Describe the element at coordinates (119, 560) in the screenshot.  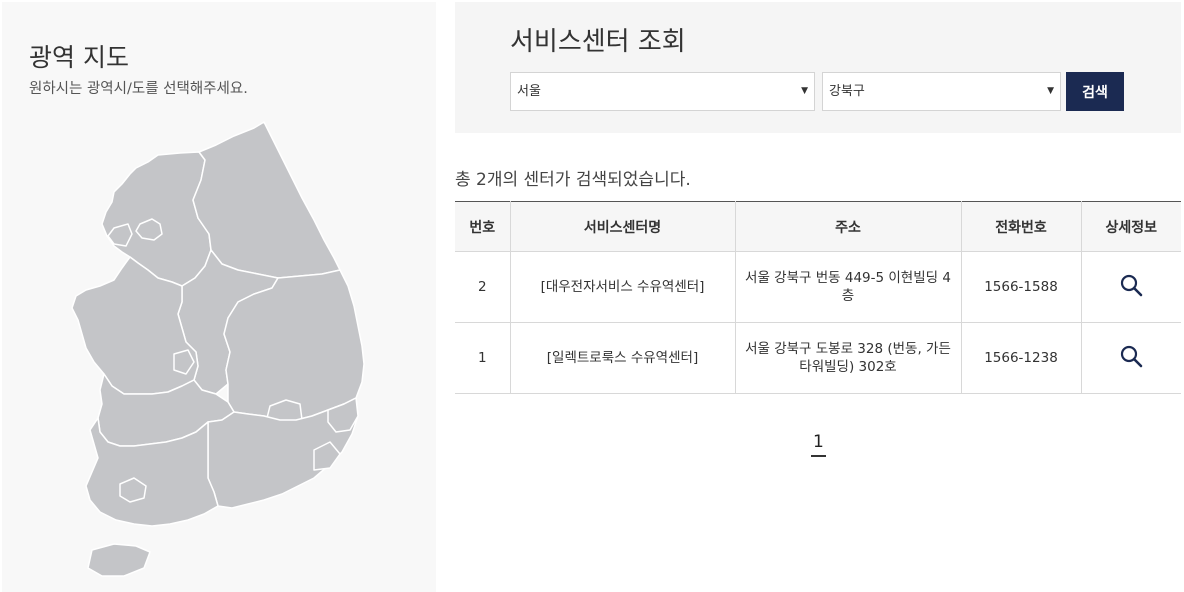
I see `region-jeju` at that location.